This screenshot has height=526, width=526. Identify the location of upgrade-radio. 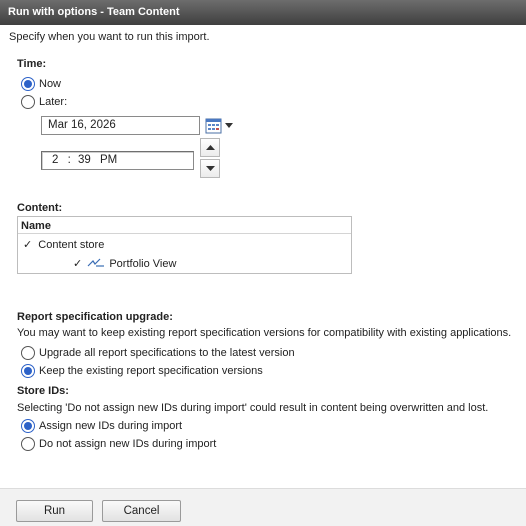
(28, 353).